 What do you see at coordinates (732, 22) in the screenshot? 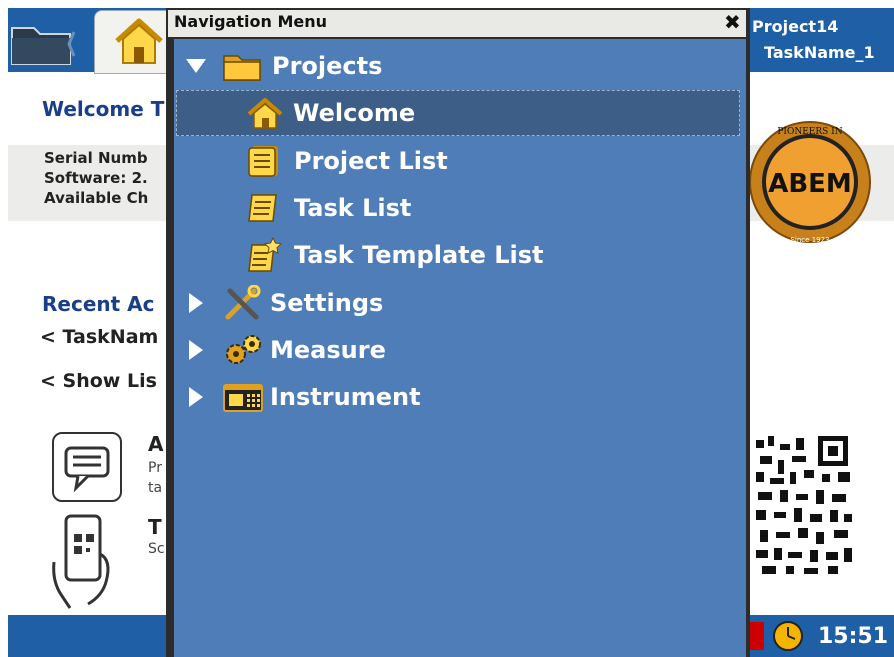
I see `close-icon: ✖` at bounding box center [732, 22].